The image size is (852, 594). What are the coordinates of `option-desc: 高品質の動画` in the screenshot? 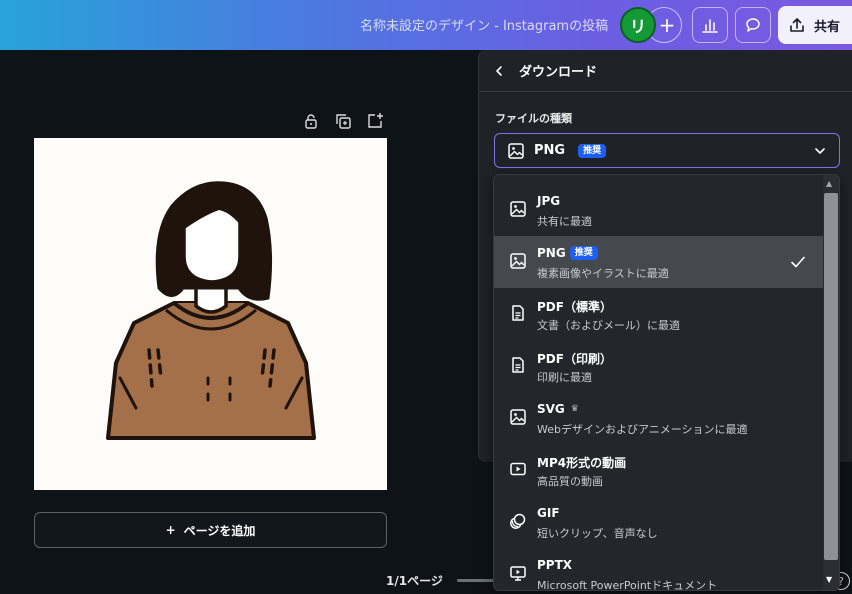 It's located at (570, 481).